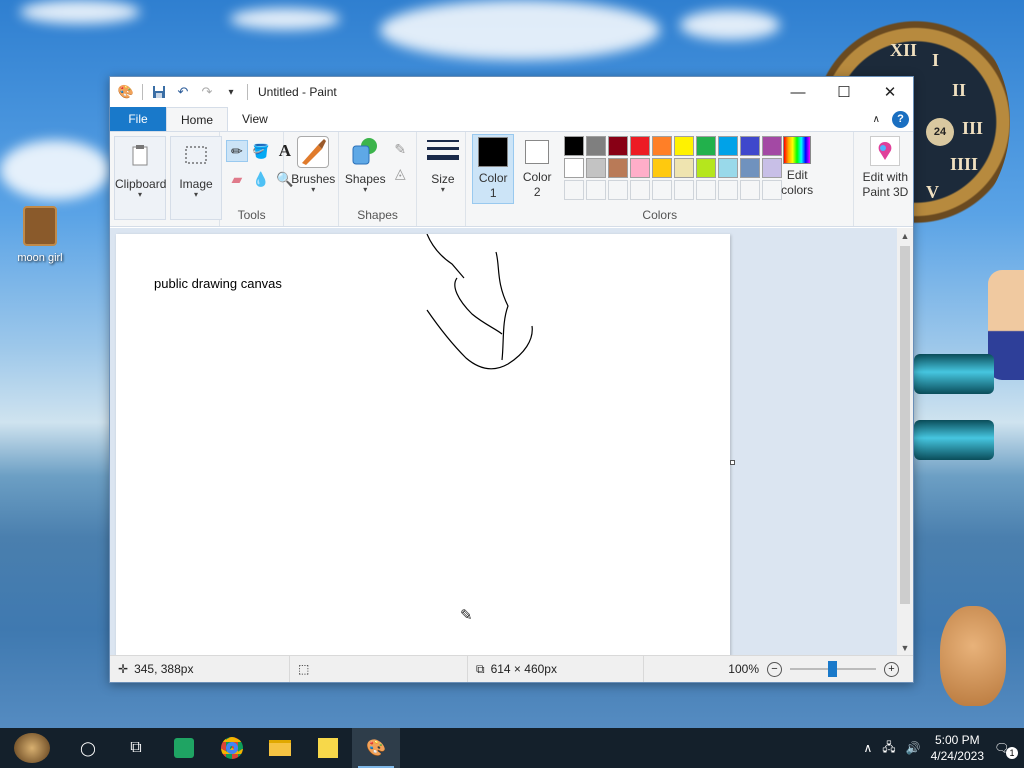 This screenshot has height=768, width=1024. What do you see at coordinates (913, 748) in the screenshot?
I see `volume-icon: 🔊` at bounding box center [913, 748].